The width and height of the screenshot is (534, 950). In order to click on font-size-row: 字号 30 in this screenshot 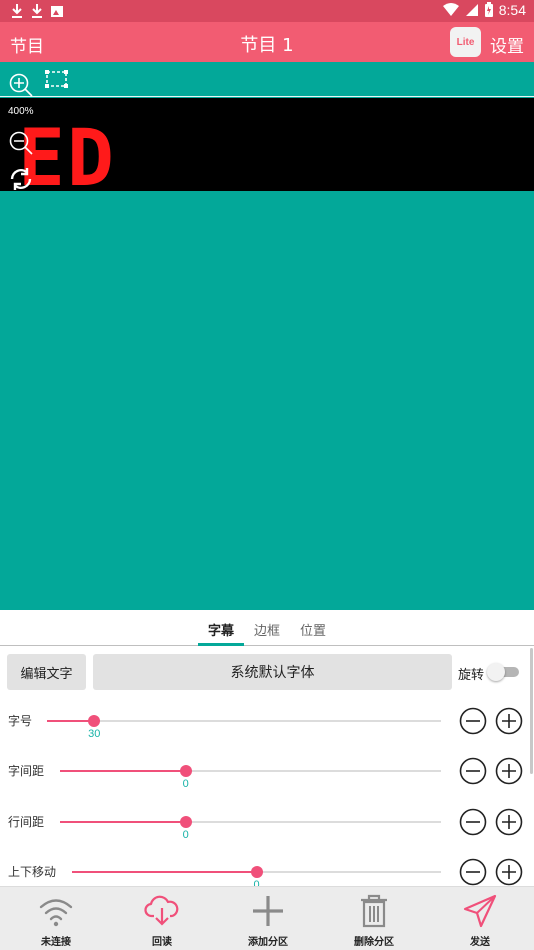, I will do `click(267, 727)`.